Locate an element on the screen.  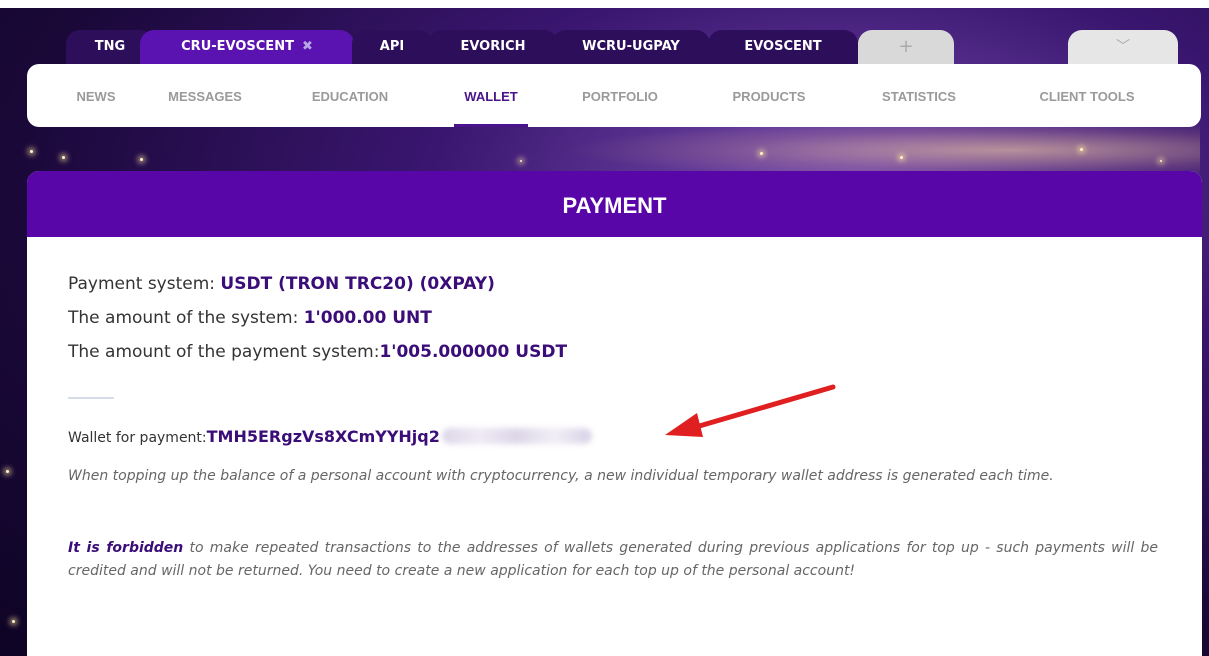
divider is located at coordinates (91, 398).